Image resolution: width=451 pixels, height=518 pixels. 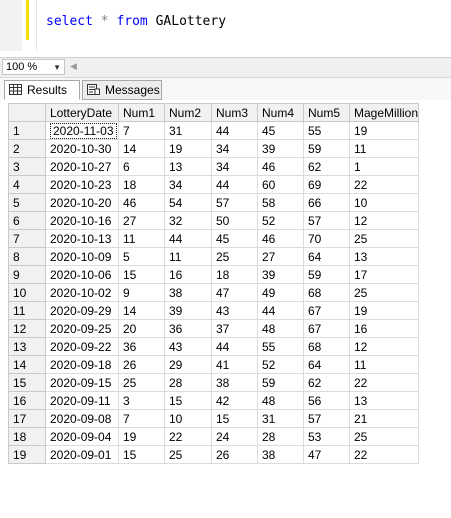 I want to click on table-row: 2 2020-10-30 14 19 34 39 59 11, so click(x=214, y=148).